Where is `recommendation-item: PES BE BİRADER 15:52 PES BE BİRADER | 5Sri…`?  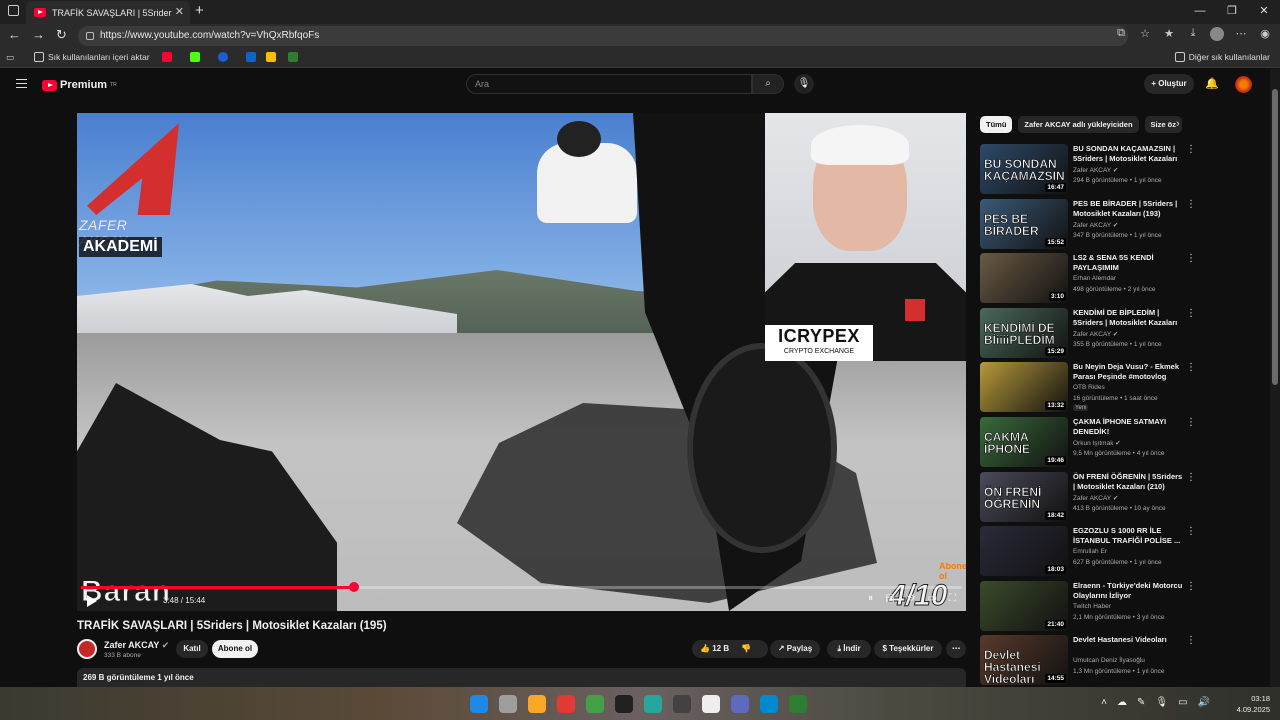
recommendation-item: PES BE BİRADER 15:52 PES BE BİRADER | 5Sri… is located at coordinates (1089, 224).